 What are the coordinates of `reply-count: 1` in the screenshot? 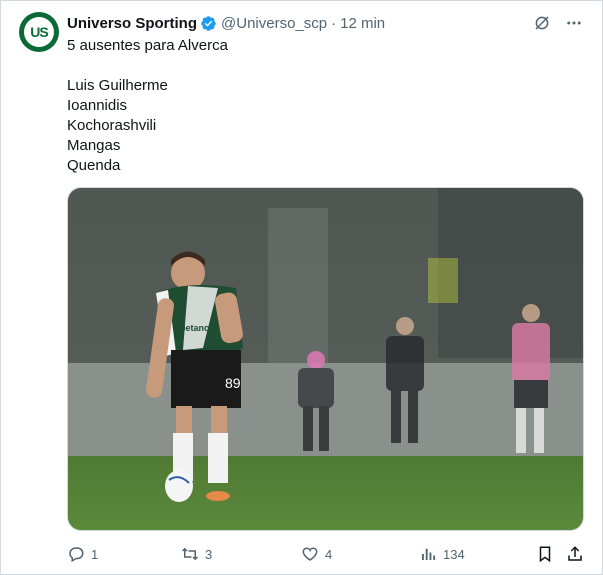 It's located at (95, 554).